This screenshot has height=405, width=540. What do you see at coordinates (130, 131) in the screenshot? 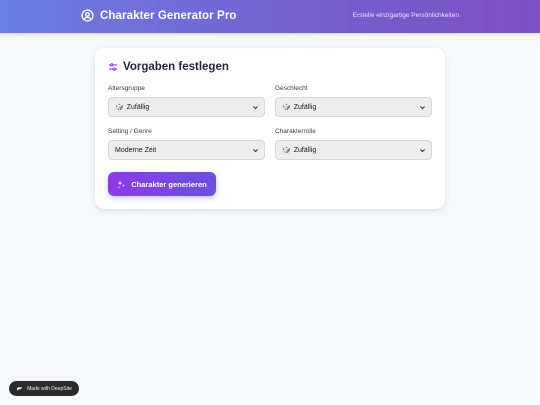
I see `setting-genre-label: Setting / Genre` at bounding box center [130, 131].